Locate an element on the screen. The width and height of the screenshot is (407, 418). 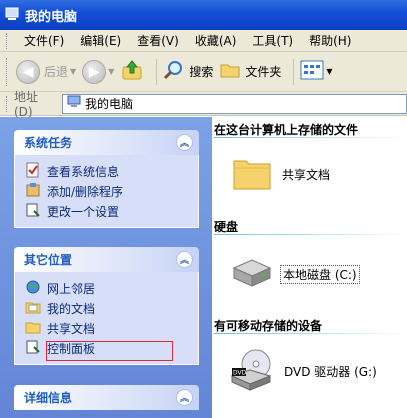
address-label: 地址(D) is located at coordinates (25, 104).